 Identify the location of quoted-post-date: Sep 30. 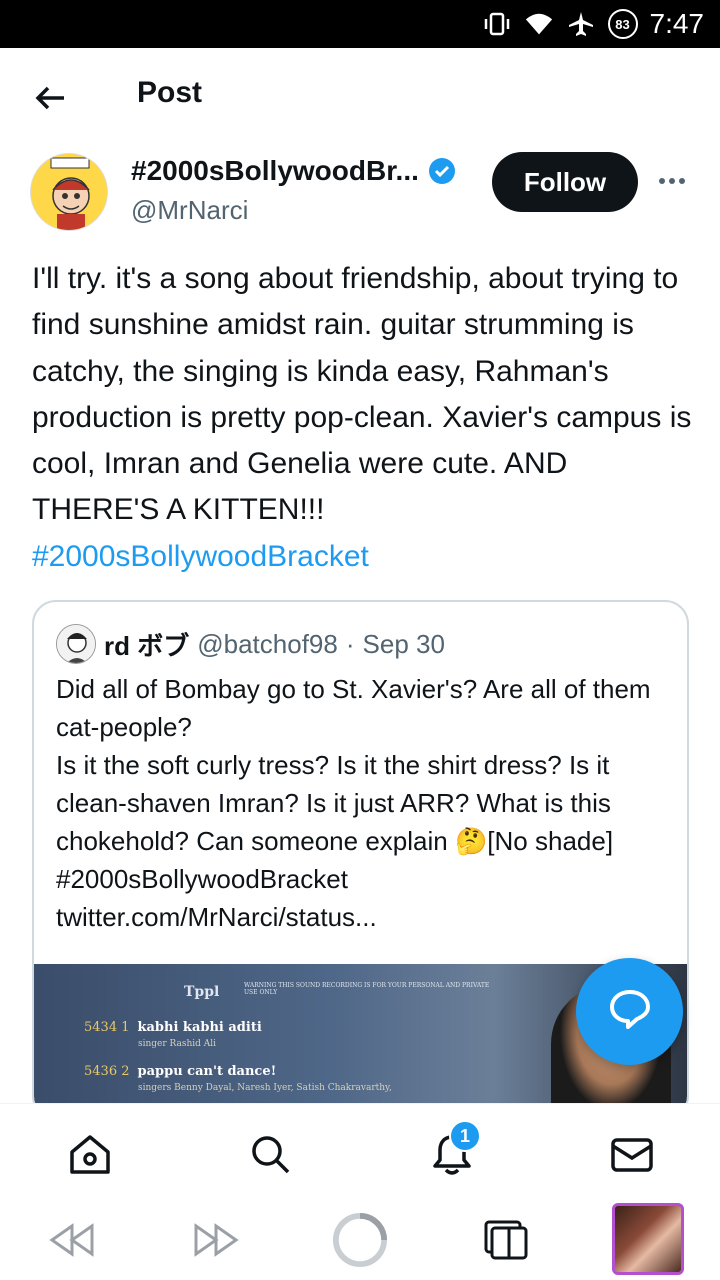
(403, 643).